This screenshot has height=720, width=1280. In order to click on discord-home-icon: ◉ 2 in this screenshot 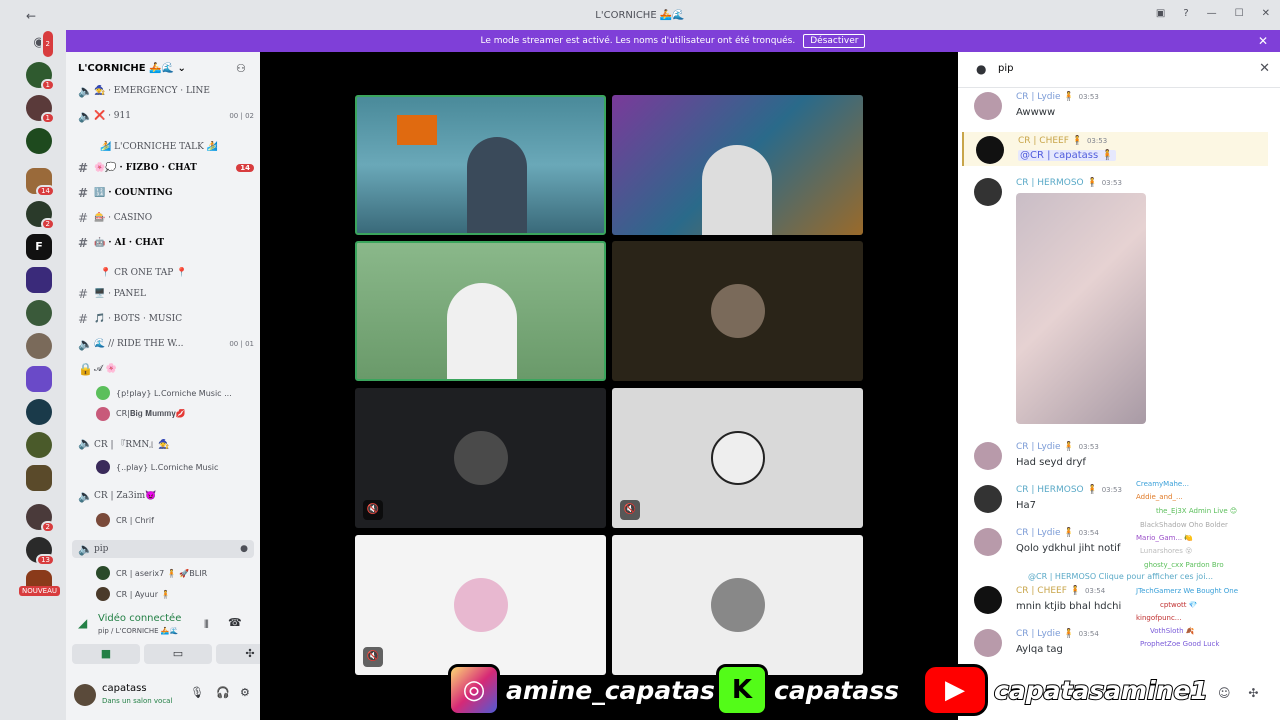, I will do `click(40, 44)`.